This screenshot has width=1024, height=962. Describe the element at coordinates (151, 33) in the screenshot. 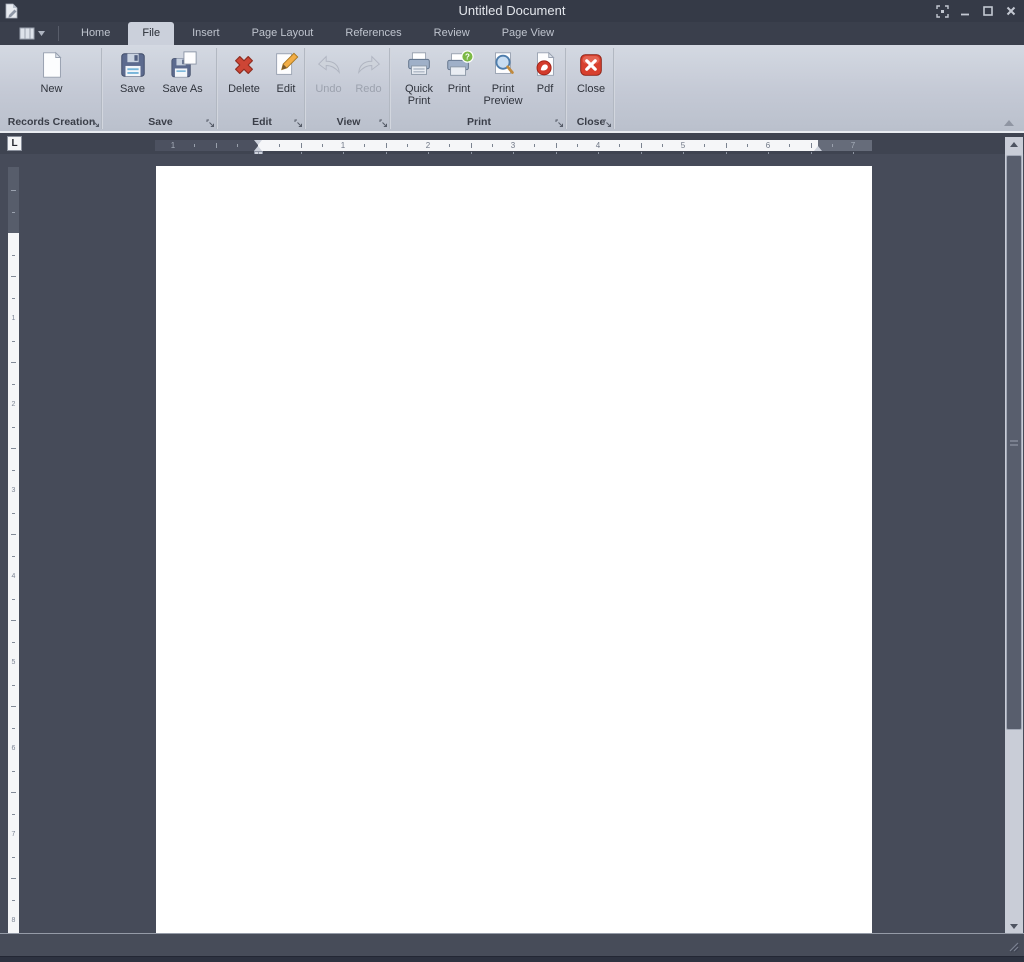

I see `tab-file: File` at that location.